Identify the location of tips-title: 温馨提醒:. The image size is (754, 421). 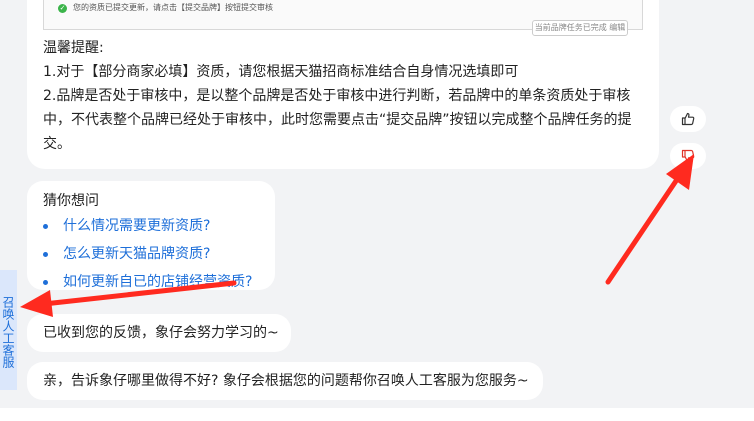
(73, 48).